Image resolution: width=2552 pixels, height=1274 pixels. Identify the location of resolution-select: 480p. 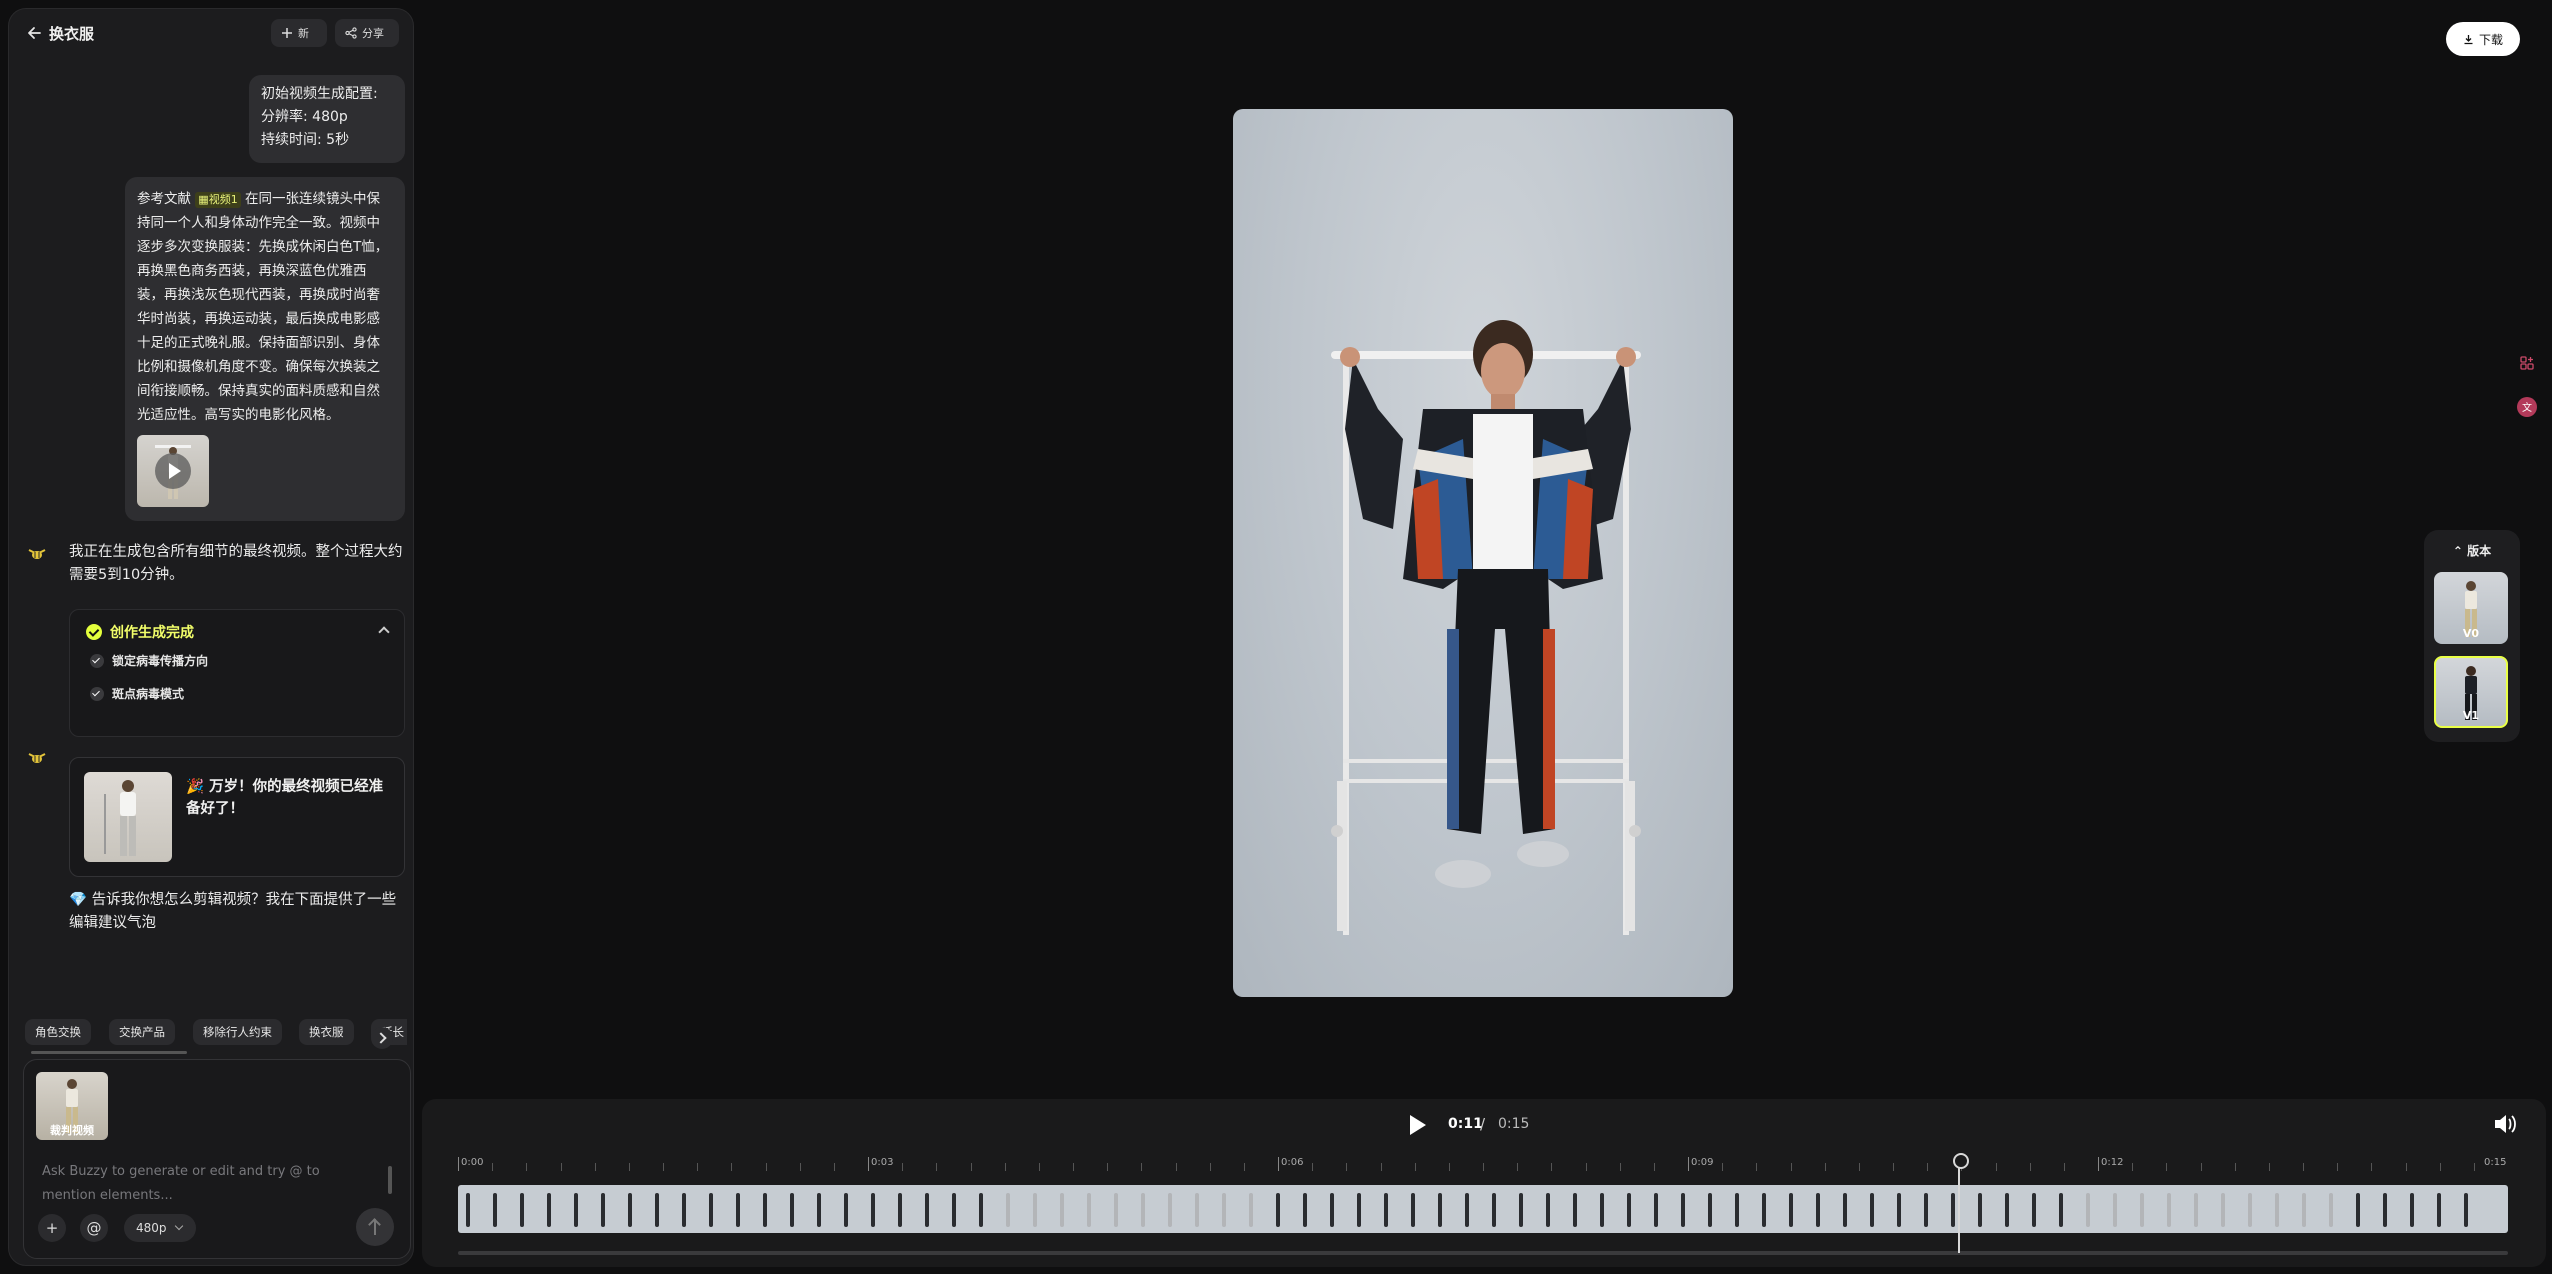
(160, 1228).